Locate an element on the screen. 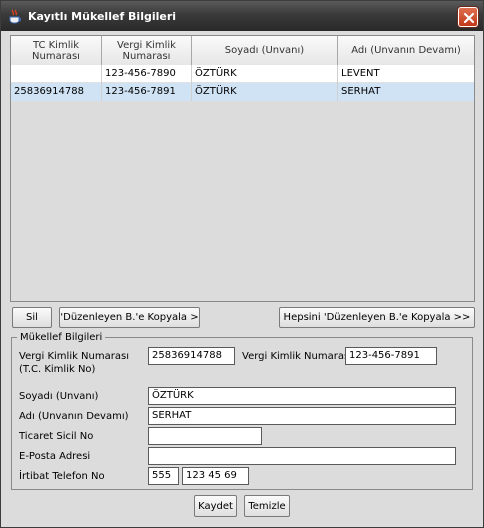 Image resolution: width=484 pixels, height=528 pixels. title-bar: Kayıtlı Mükellef Bilgileri is located at coordinates (242, 16).